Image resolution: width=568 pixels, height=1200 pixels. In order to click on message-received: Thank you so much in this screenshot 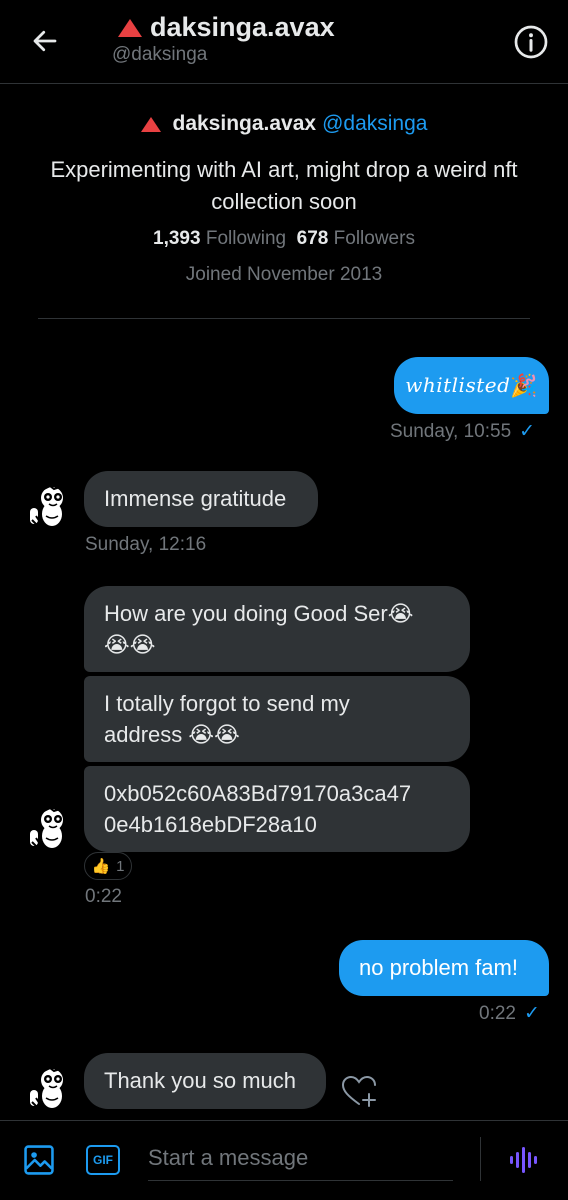, I will do `click(205, 1081)`.